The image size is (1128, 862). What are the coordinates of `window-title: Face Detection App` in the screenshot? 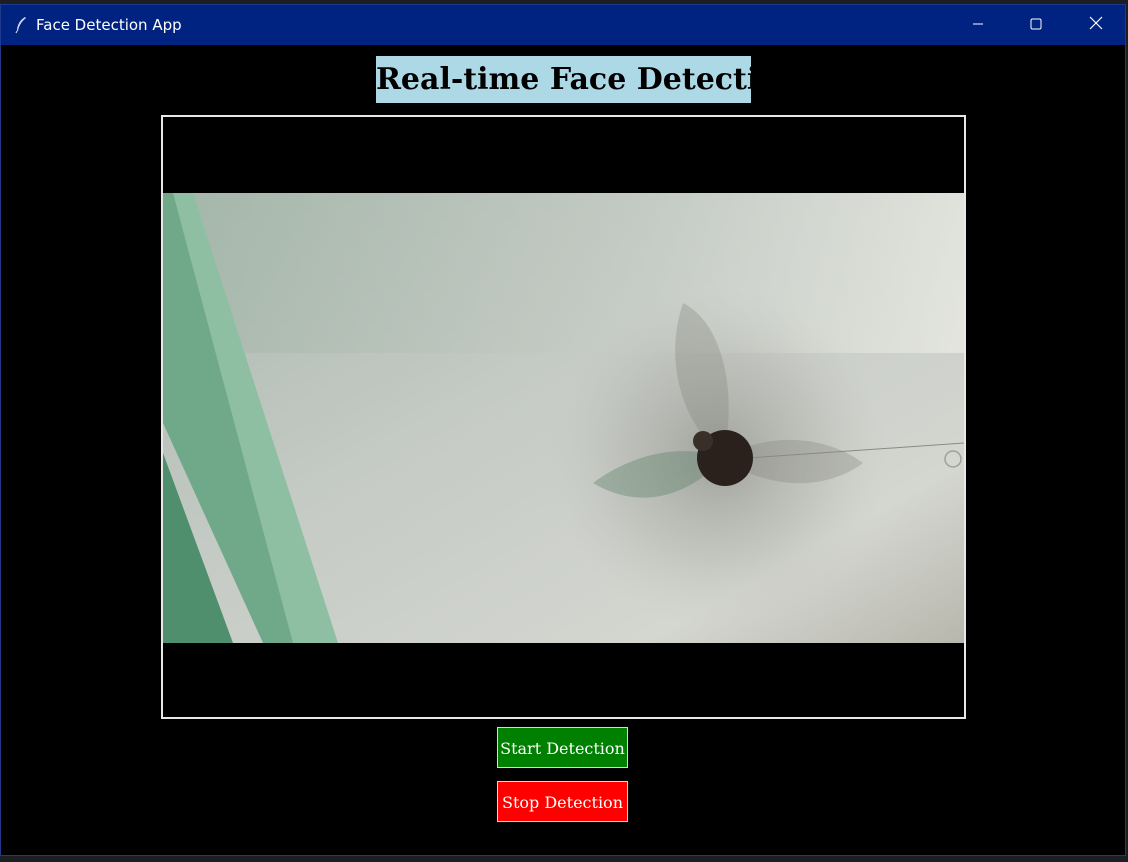 It's located at (109, 25).